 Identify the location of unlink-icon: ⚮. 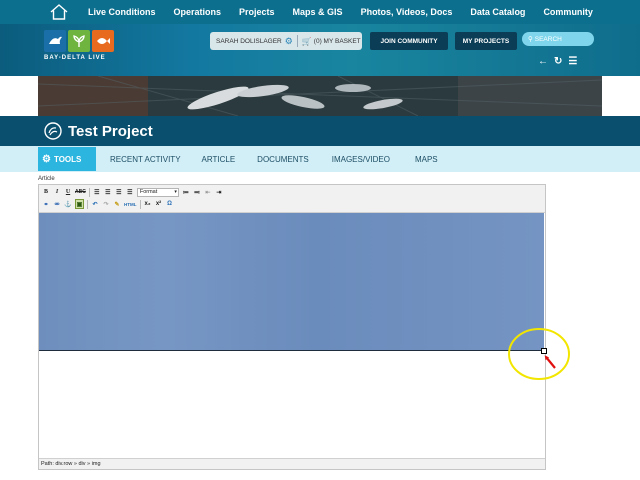
(57, 204).